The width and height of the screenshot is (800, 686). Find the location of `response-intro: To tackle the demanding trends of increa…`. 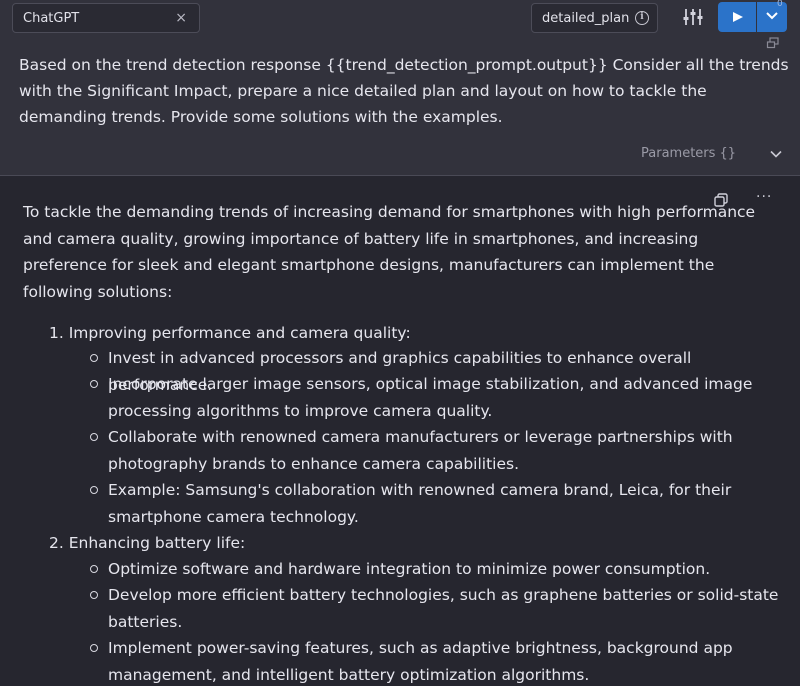

response-intro: To tackle the demanding trends of increa… is located at coordinates (389, 252).